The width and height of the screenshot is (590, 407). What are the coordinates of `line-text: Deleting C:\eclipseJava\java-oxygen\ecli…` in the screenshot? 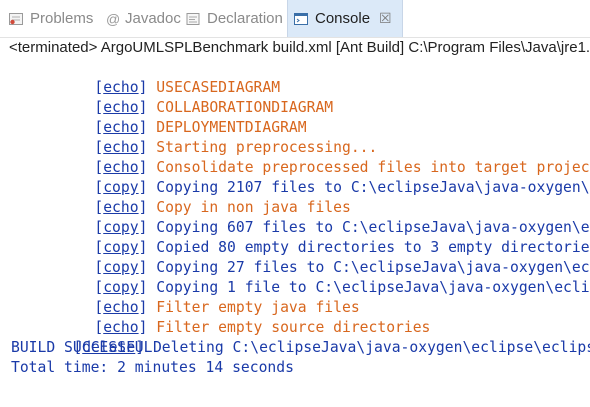 It's located at (371, 347).